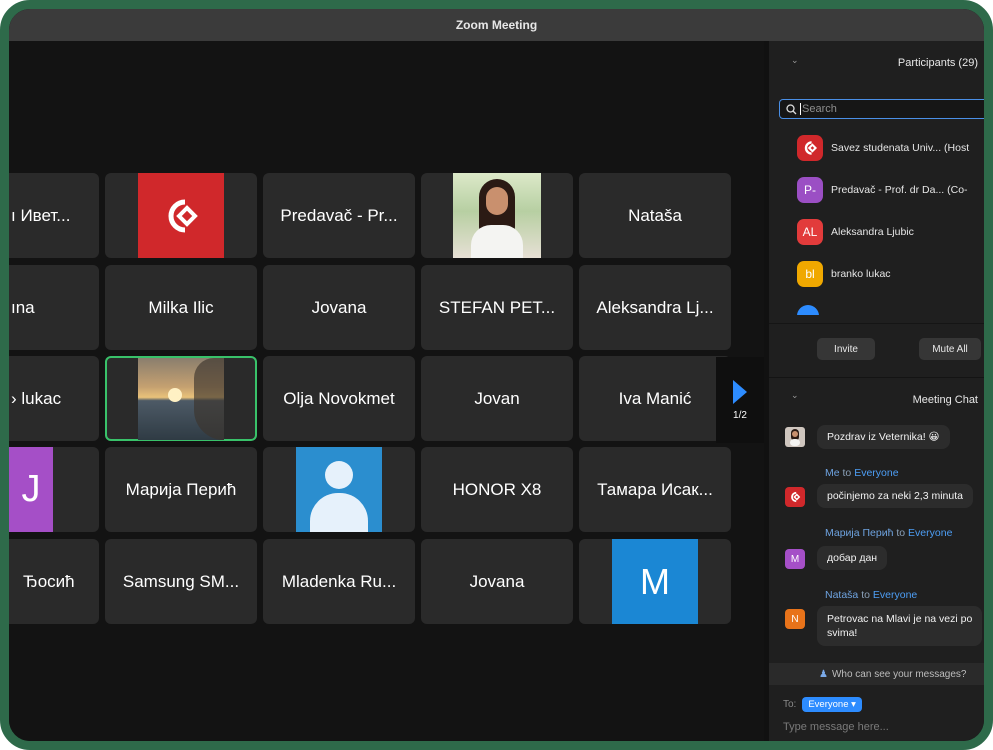  What do you see at coordinates (859, 533) in the screenshot?
I see `sender-name: Марија Перић` at bounding box center [859, 533].